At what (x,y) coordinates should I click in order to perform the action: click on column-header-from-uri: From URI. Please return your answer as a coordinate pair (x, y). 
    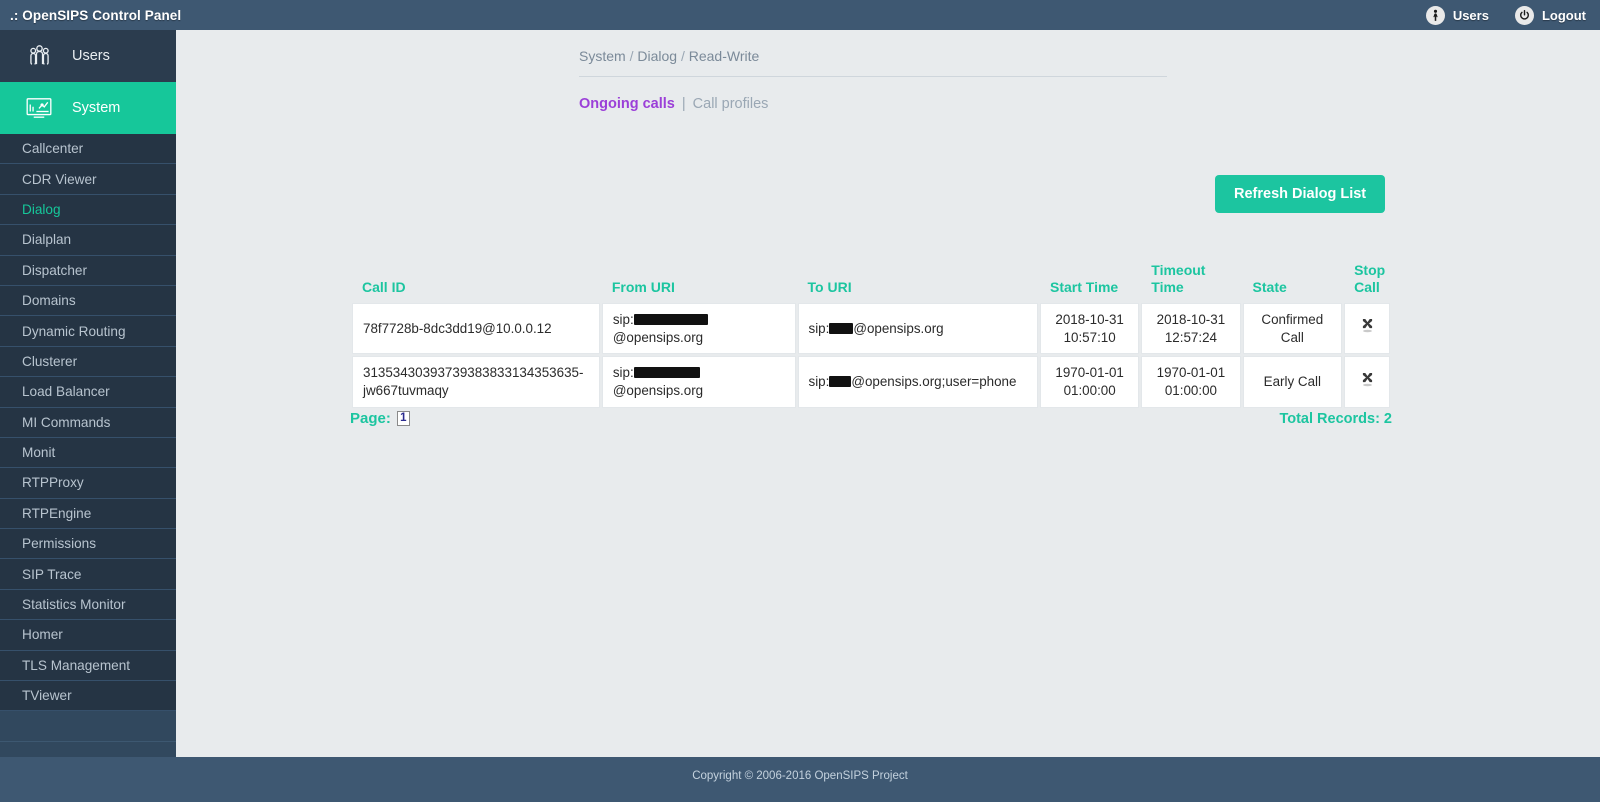
    Looking at the image, I should click on (699, 281).